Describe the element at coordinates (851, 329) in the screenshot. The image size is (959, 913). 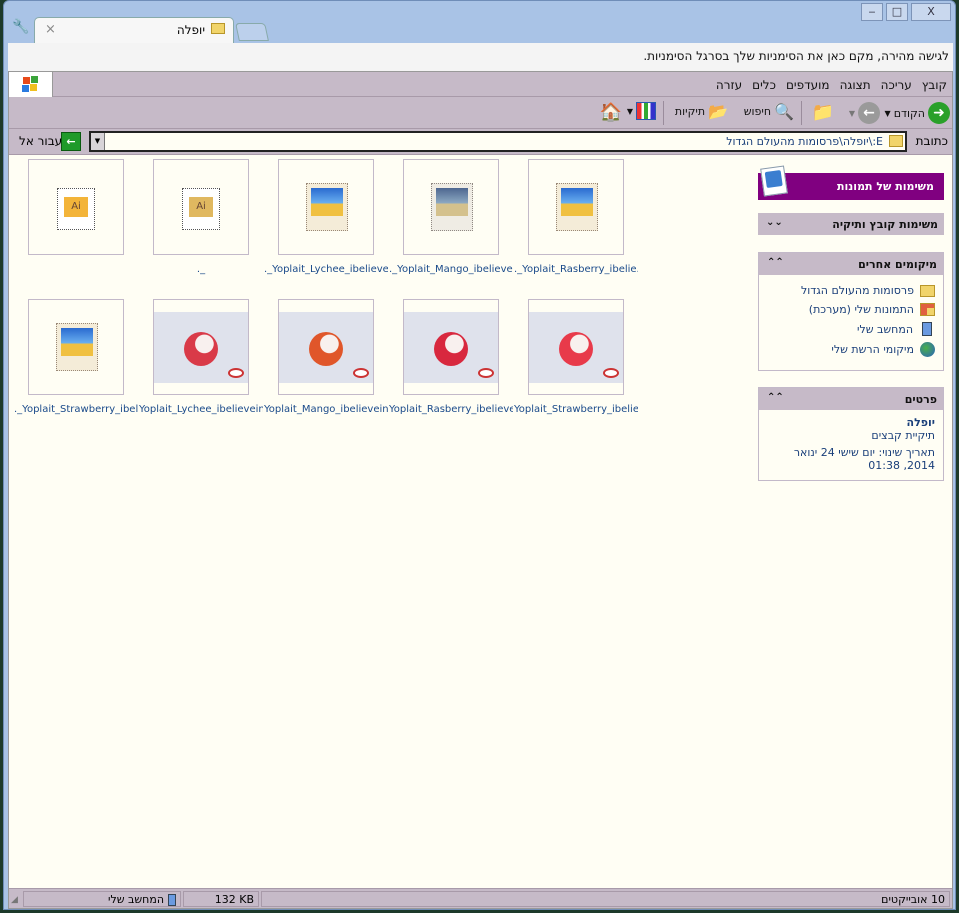
I see `place-link-my-computer: המחשב שלי` at that location.